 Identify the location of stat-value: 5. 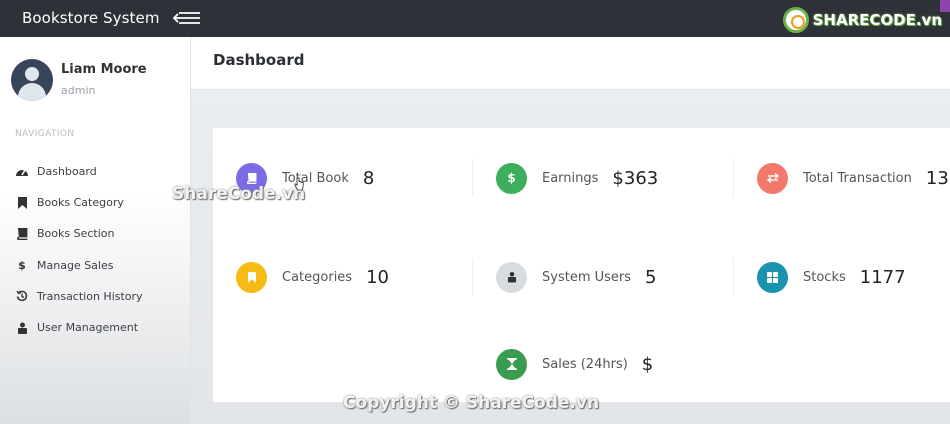
(651, 277).